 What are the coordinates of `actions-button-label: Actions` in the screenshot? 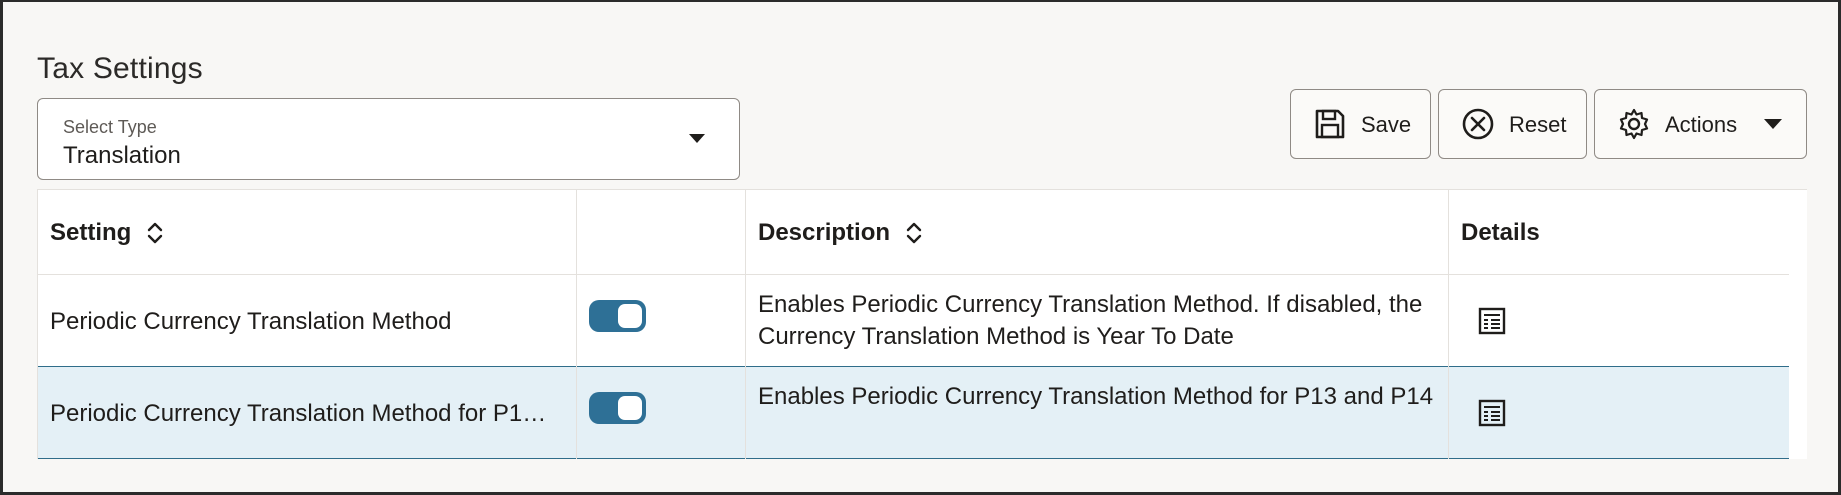 It's located at (1701, 124).